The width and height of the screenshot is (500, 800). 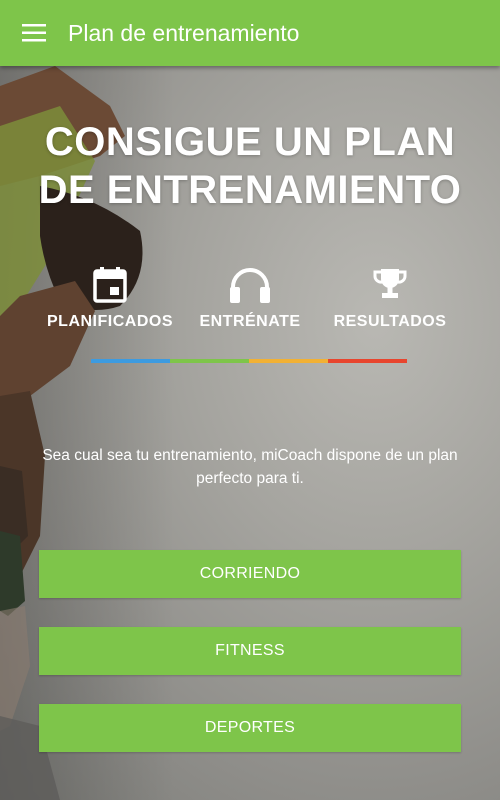 I want to click on calendar-icon, so click(x=110, y=285).